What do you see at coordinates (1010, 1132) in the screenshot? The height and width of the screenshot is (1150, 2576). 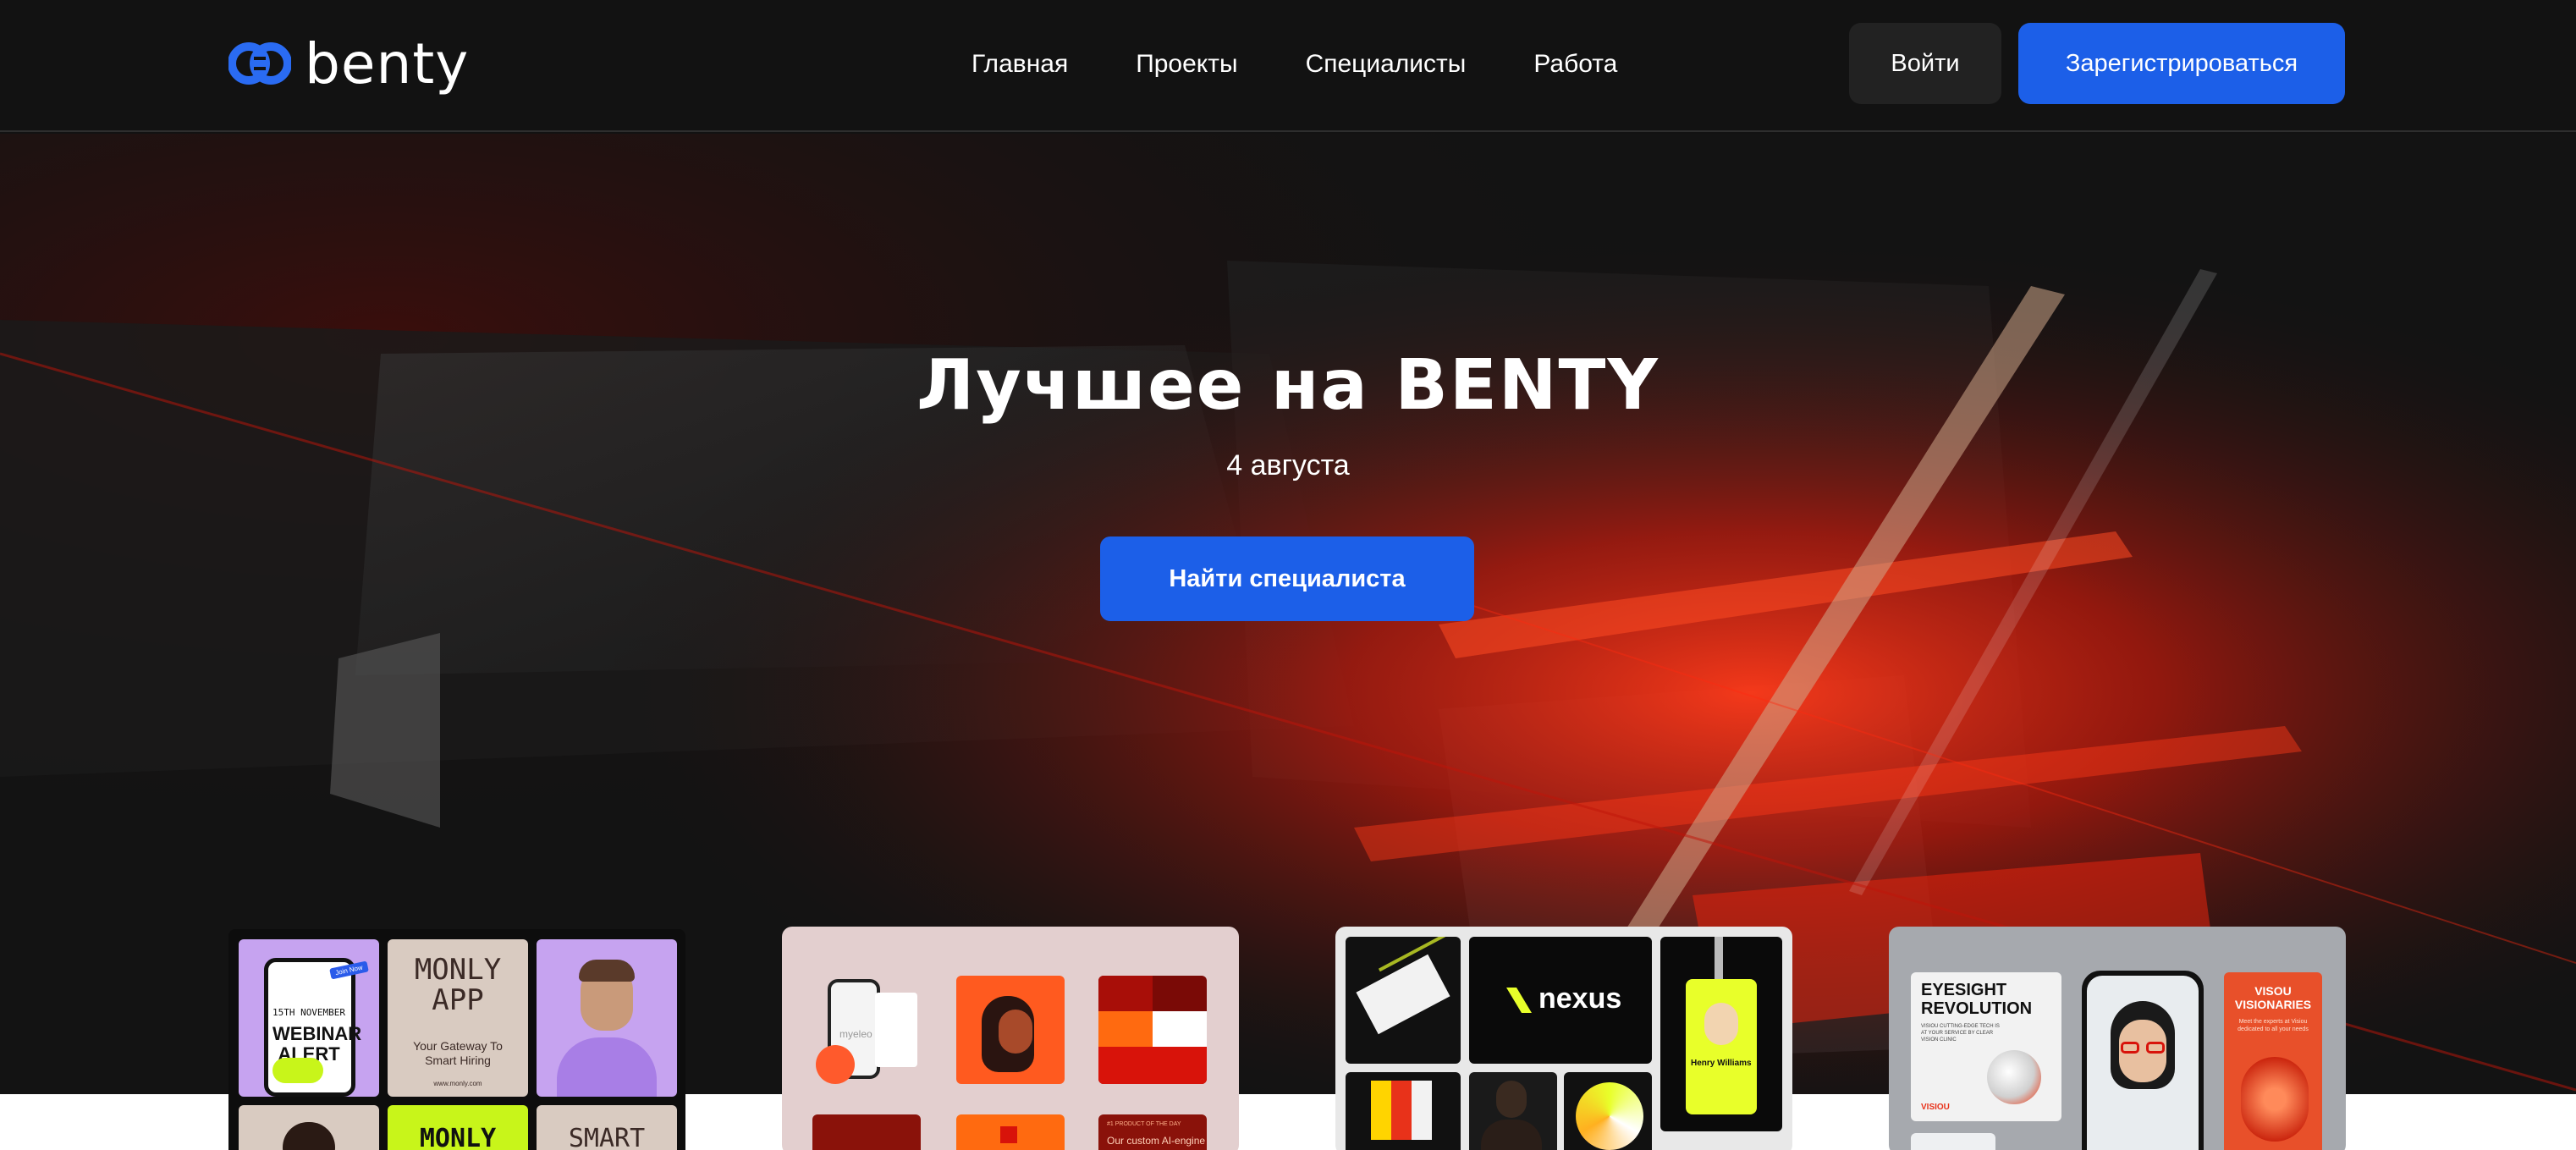 I see `orange-tile` at bounding box center [1010, 1132].